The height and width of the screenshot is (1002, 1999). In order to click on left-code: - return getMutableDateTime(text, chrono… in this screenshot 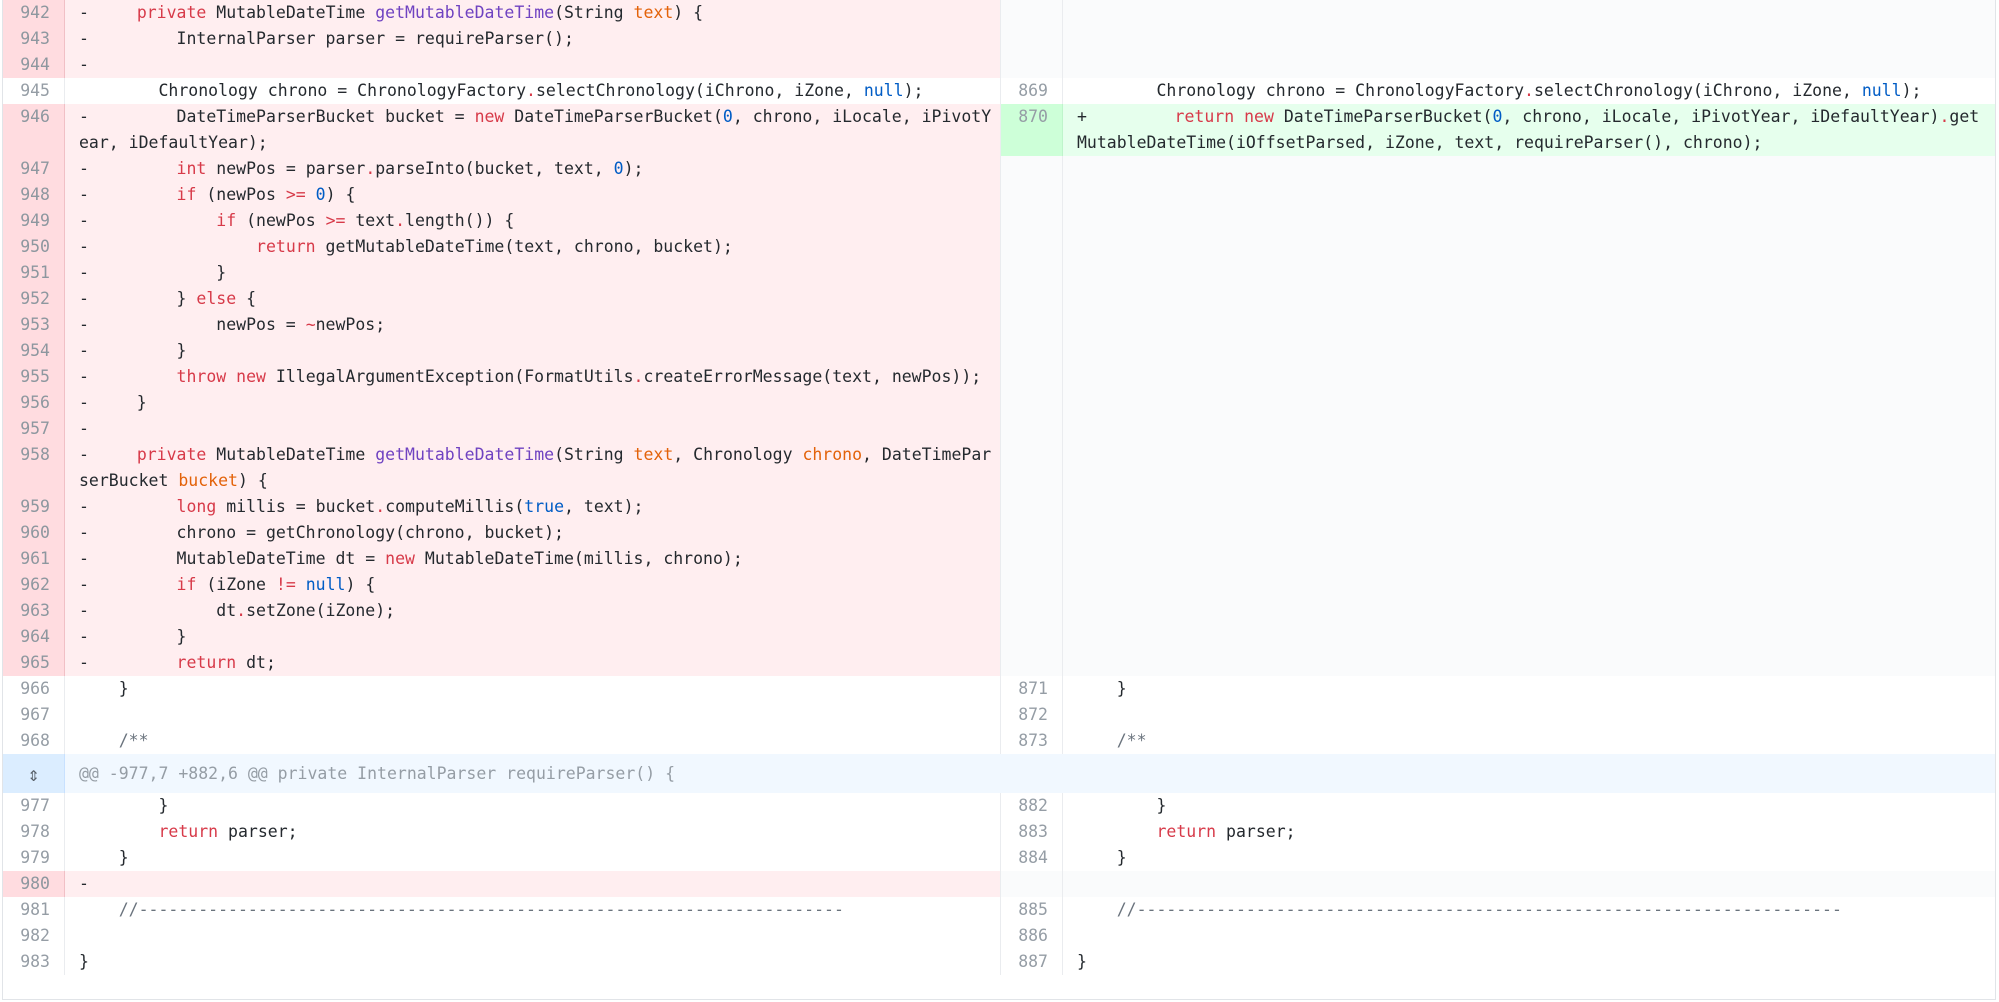, I will do `click(532, 247)`.